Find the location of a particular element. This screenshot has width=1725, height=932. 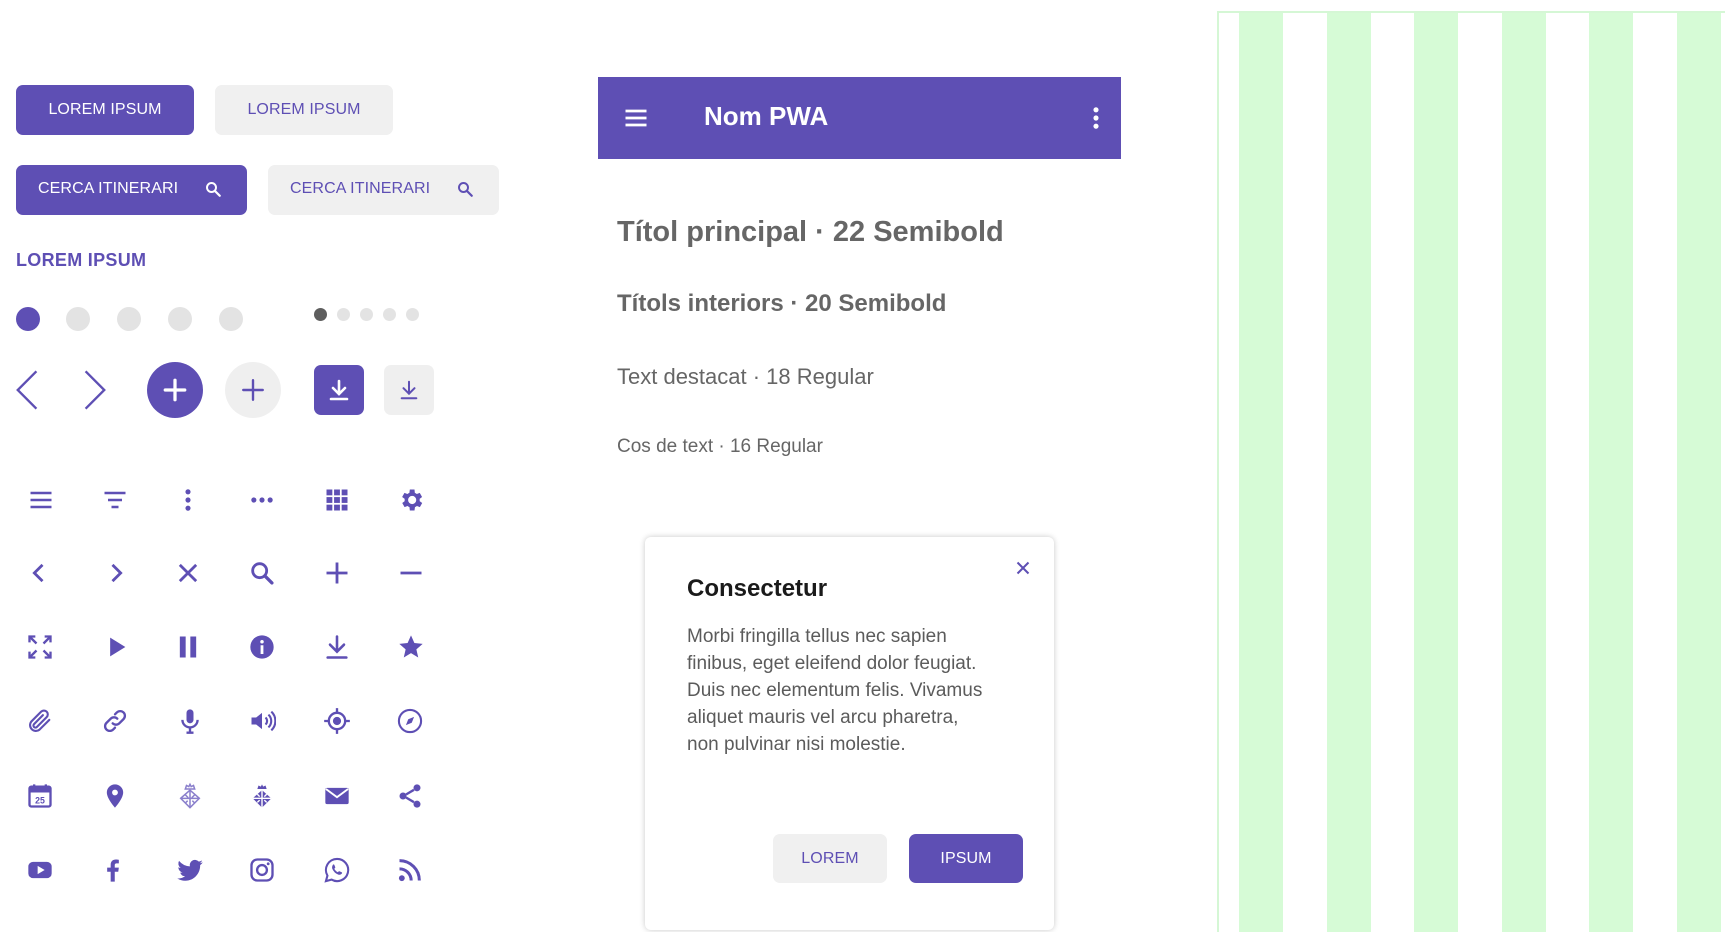

facebook-icon is located at coordinates (113, 870).